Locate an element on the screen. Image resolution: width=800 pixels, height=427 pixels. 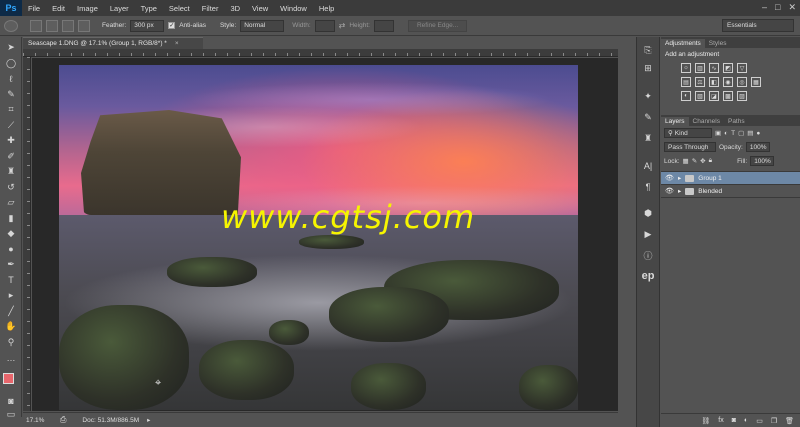
brush-tool-icon: ✐ is located at coordinates (11, 157).